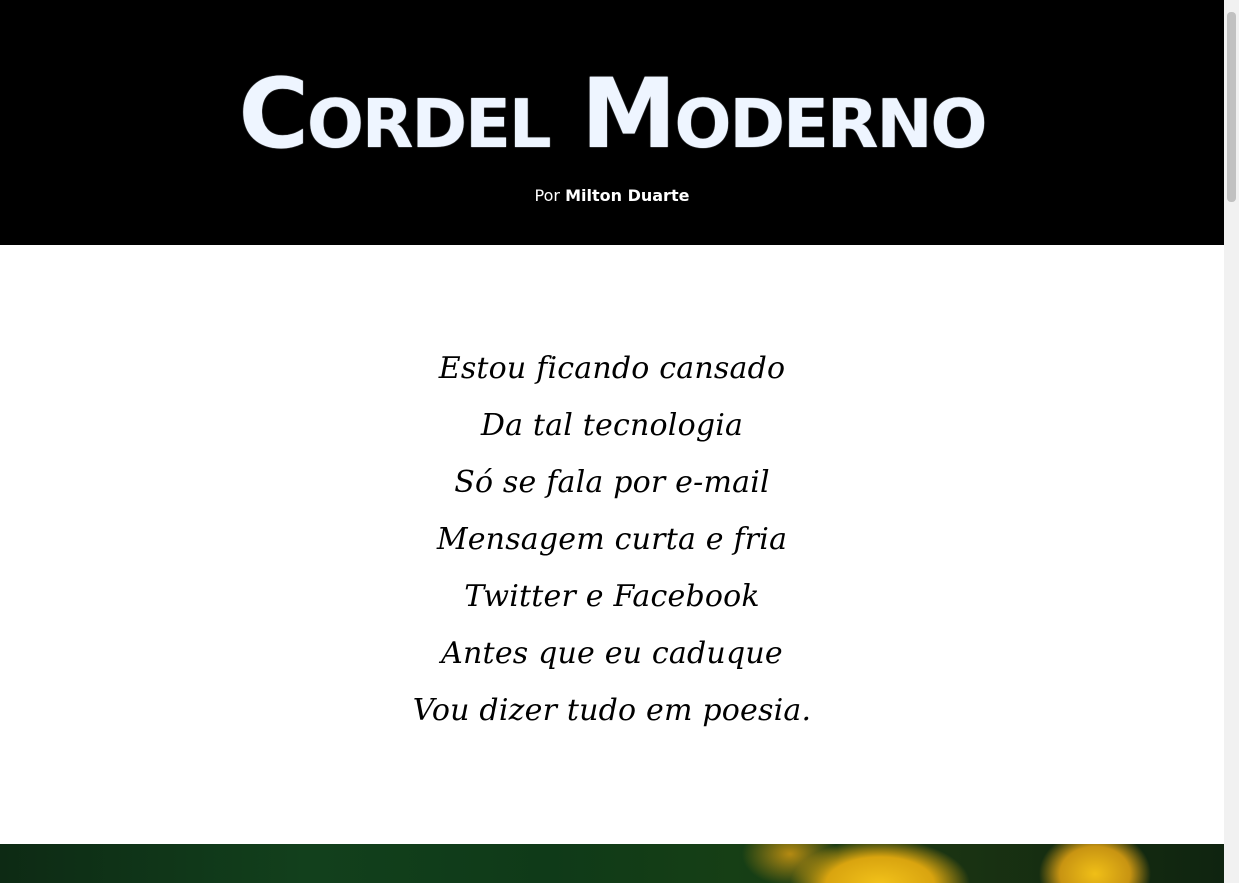  I want to click on poem-line: Da tal tecnologia, so click(612, 425).